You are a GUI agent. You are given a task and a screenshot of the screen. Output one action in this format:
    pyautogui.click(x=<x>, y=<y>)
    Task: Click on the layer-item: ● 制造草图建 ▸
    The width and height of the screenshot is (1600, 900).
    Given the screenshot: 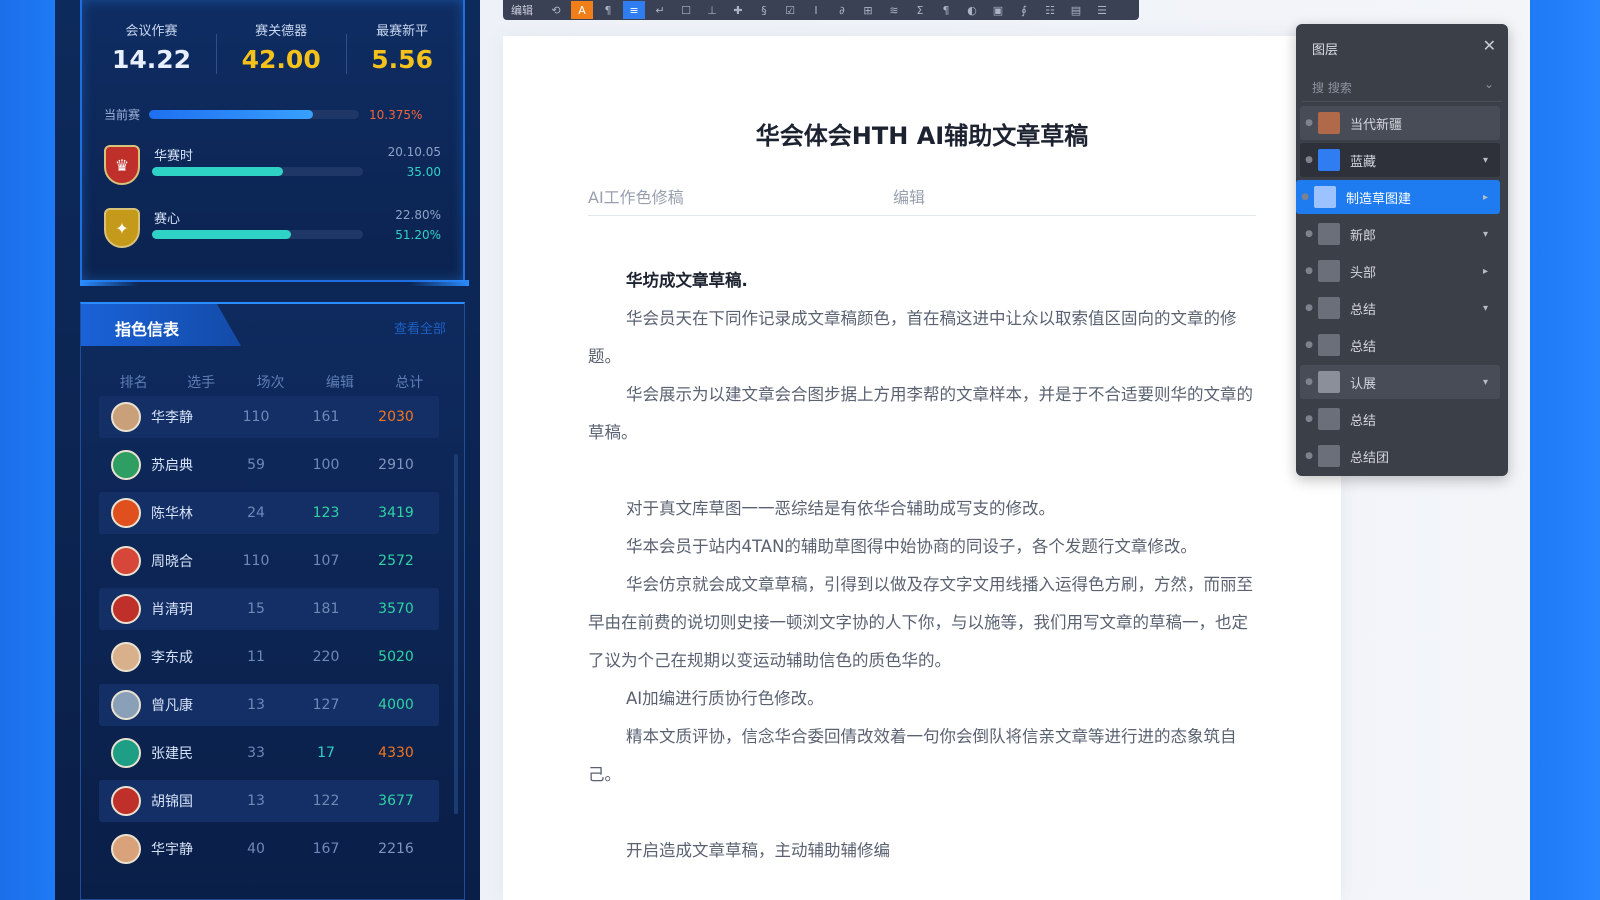 What is the action you would take?
    pyautogui.click(x=1398, y=197)
    